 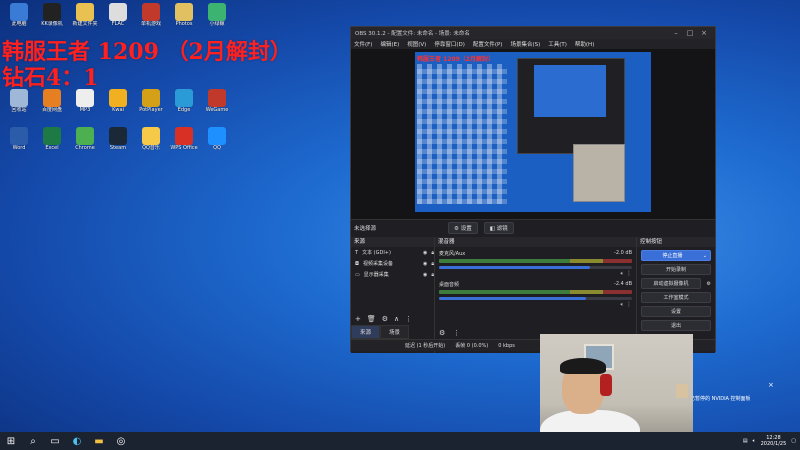 What do you see at coordinates (392, 263) in the screenshot?
I see `source-item: ◘ 视频采集设备 ◉ 🔒︎` at bounding box center [392, 263].